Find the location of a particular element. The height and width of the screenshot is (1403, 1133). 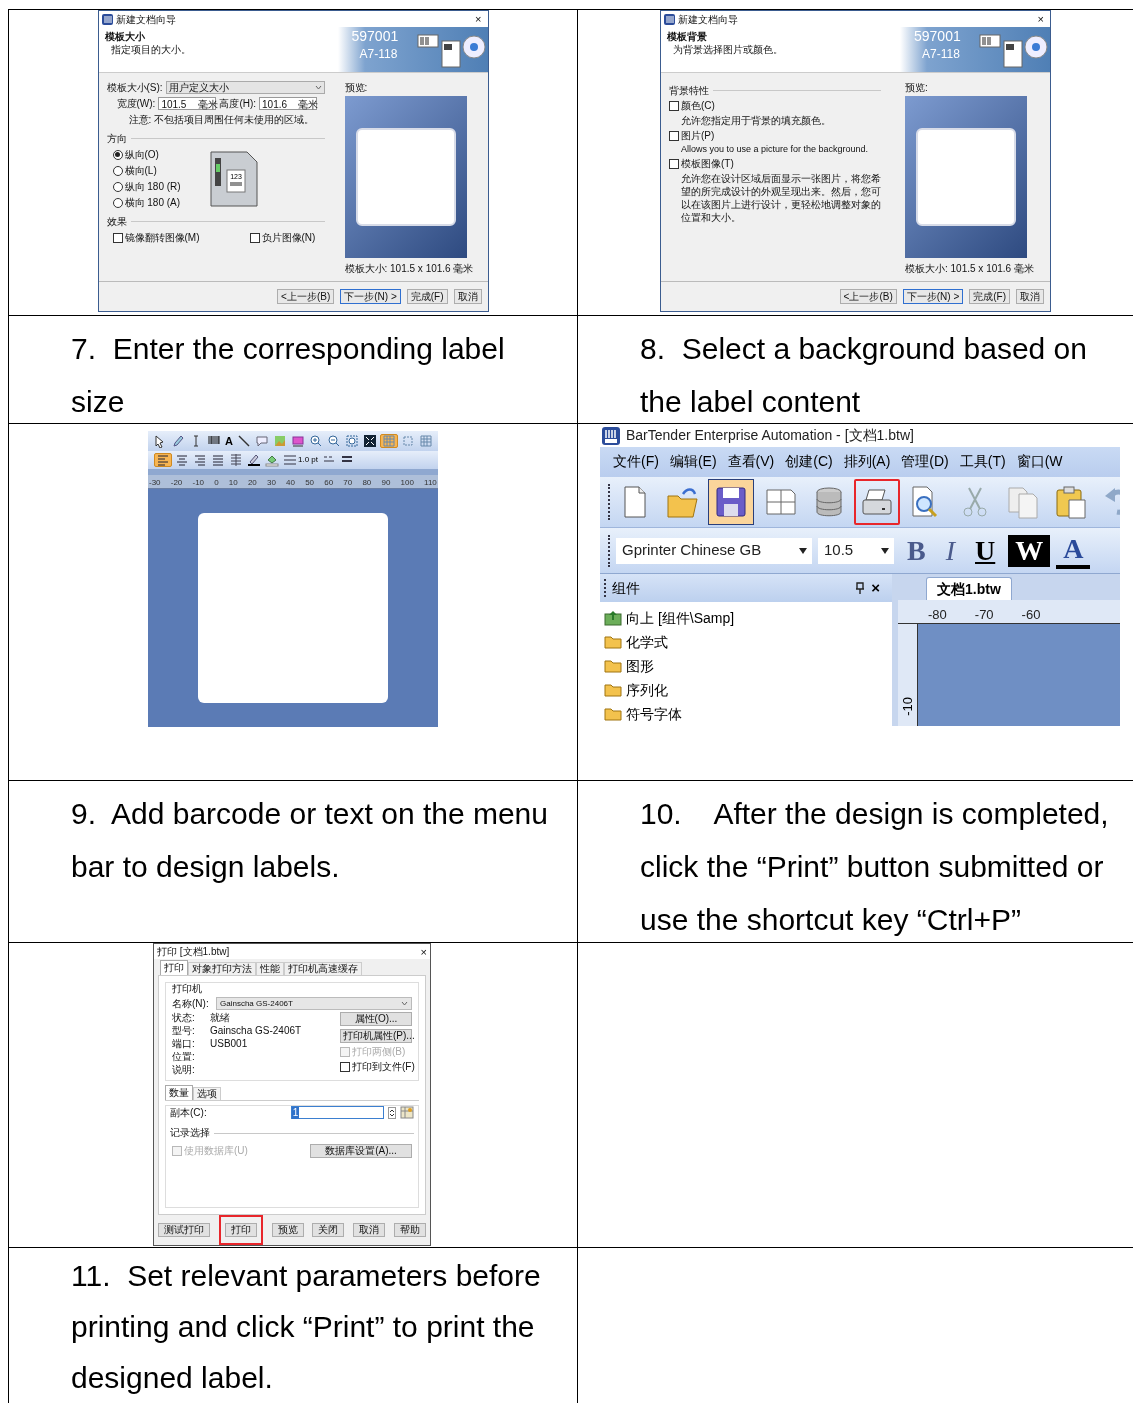

button: 打印 is located at coordinates (240, 1230).